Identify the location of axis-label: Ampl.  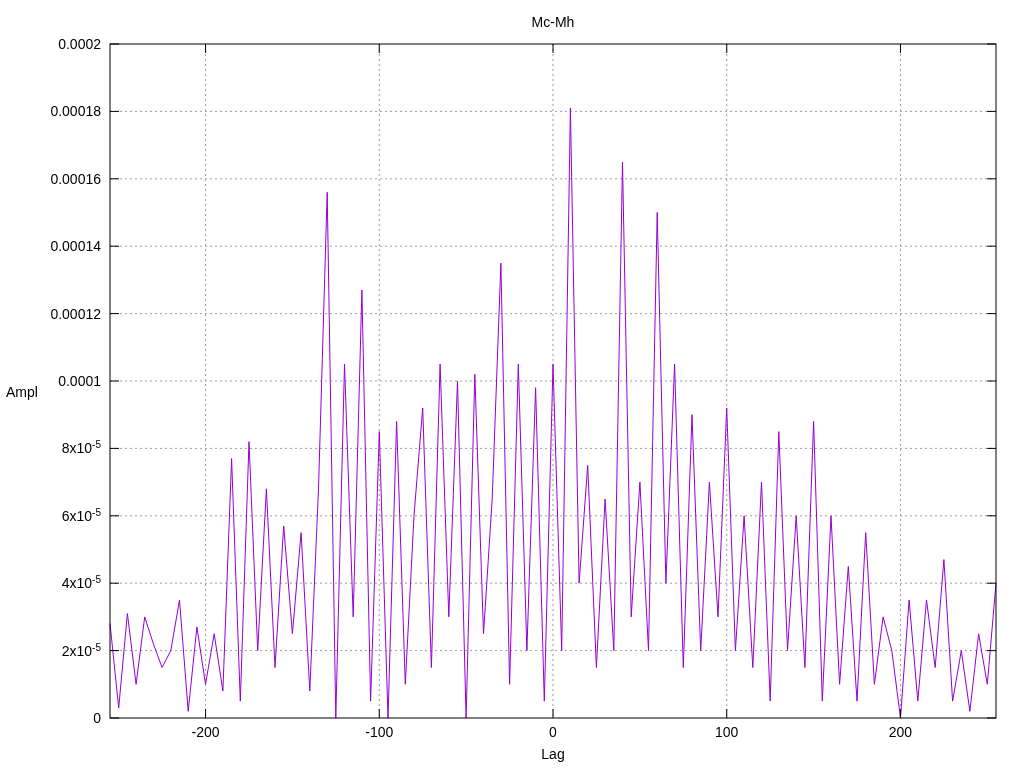
(22, 392).